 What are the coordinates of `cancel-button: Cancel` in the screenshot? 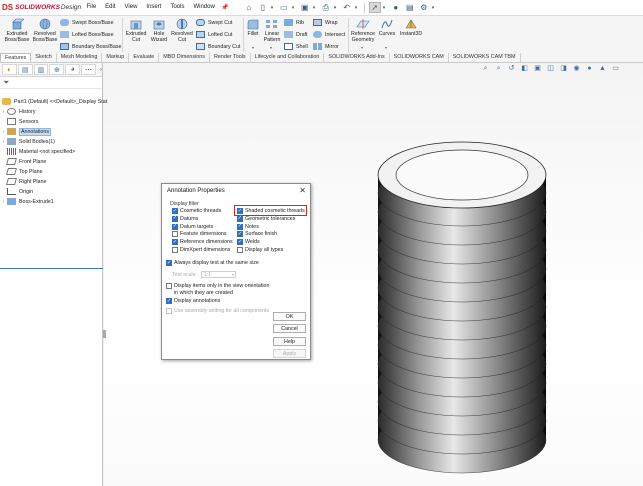 It's located at (289, 328).